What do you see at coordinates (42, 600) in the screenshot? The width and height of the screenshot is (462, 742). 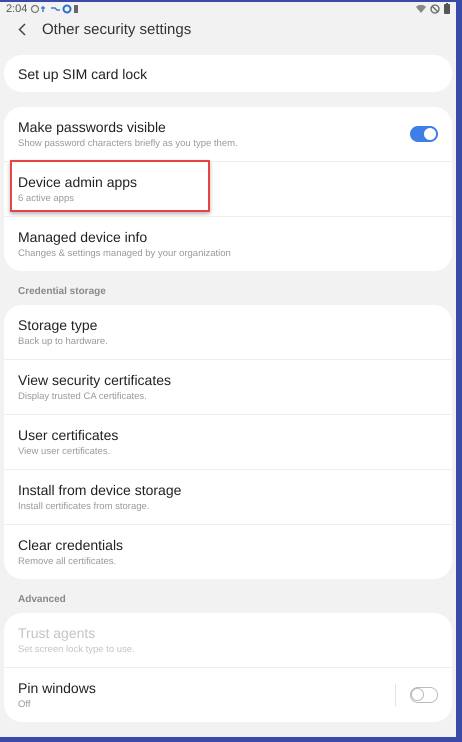 I see `section-header: Advanced` at bounding box center [42, 600].